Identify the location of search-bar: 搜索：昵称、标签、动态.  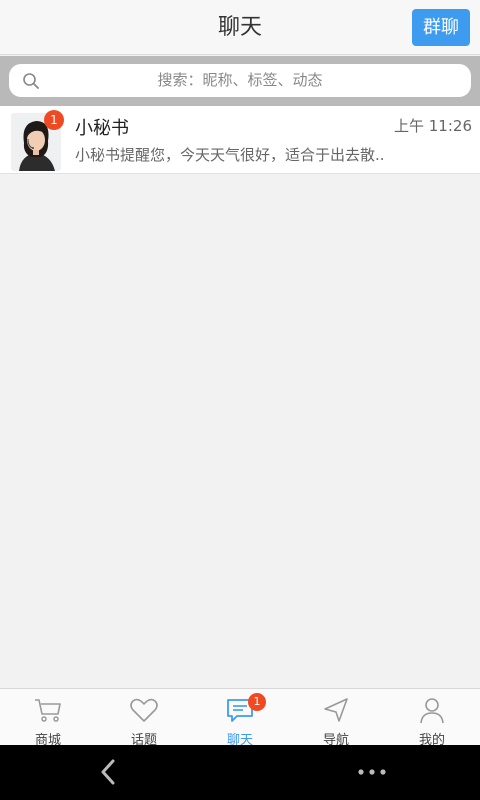
(240, 81).